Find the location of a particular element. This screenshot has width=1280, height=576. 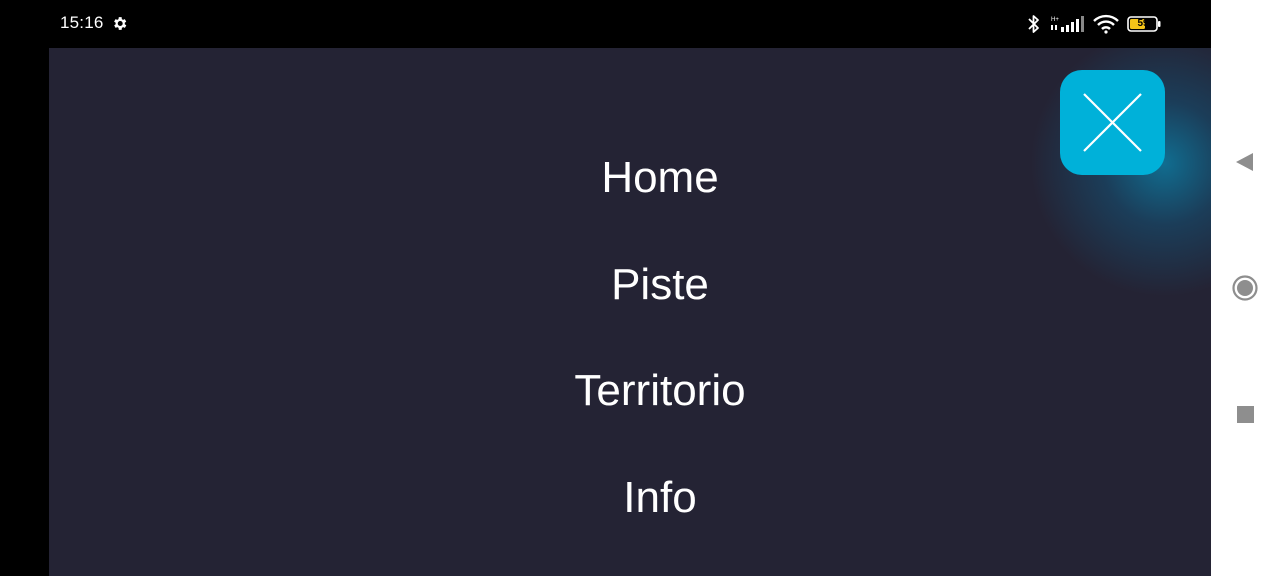

close-icon is located at coordinates (1112, 122).